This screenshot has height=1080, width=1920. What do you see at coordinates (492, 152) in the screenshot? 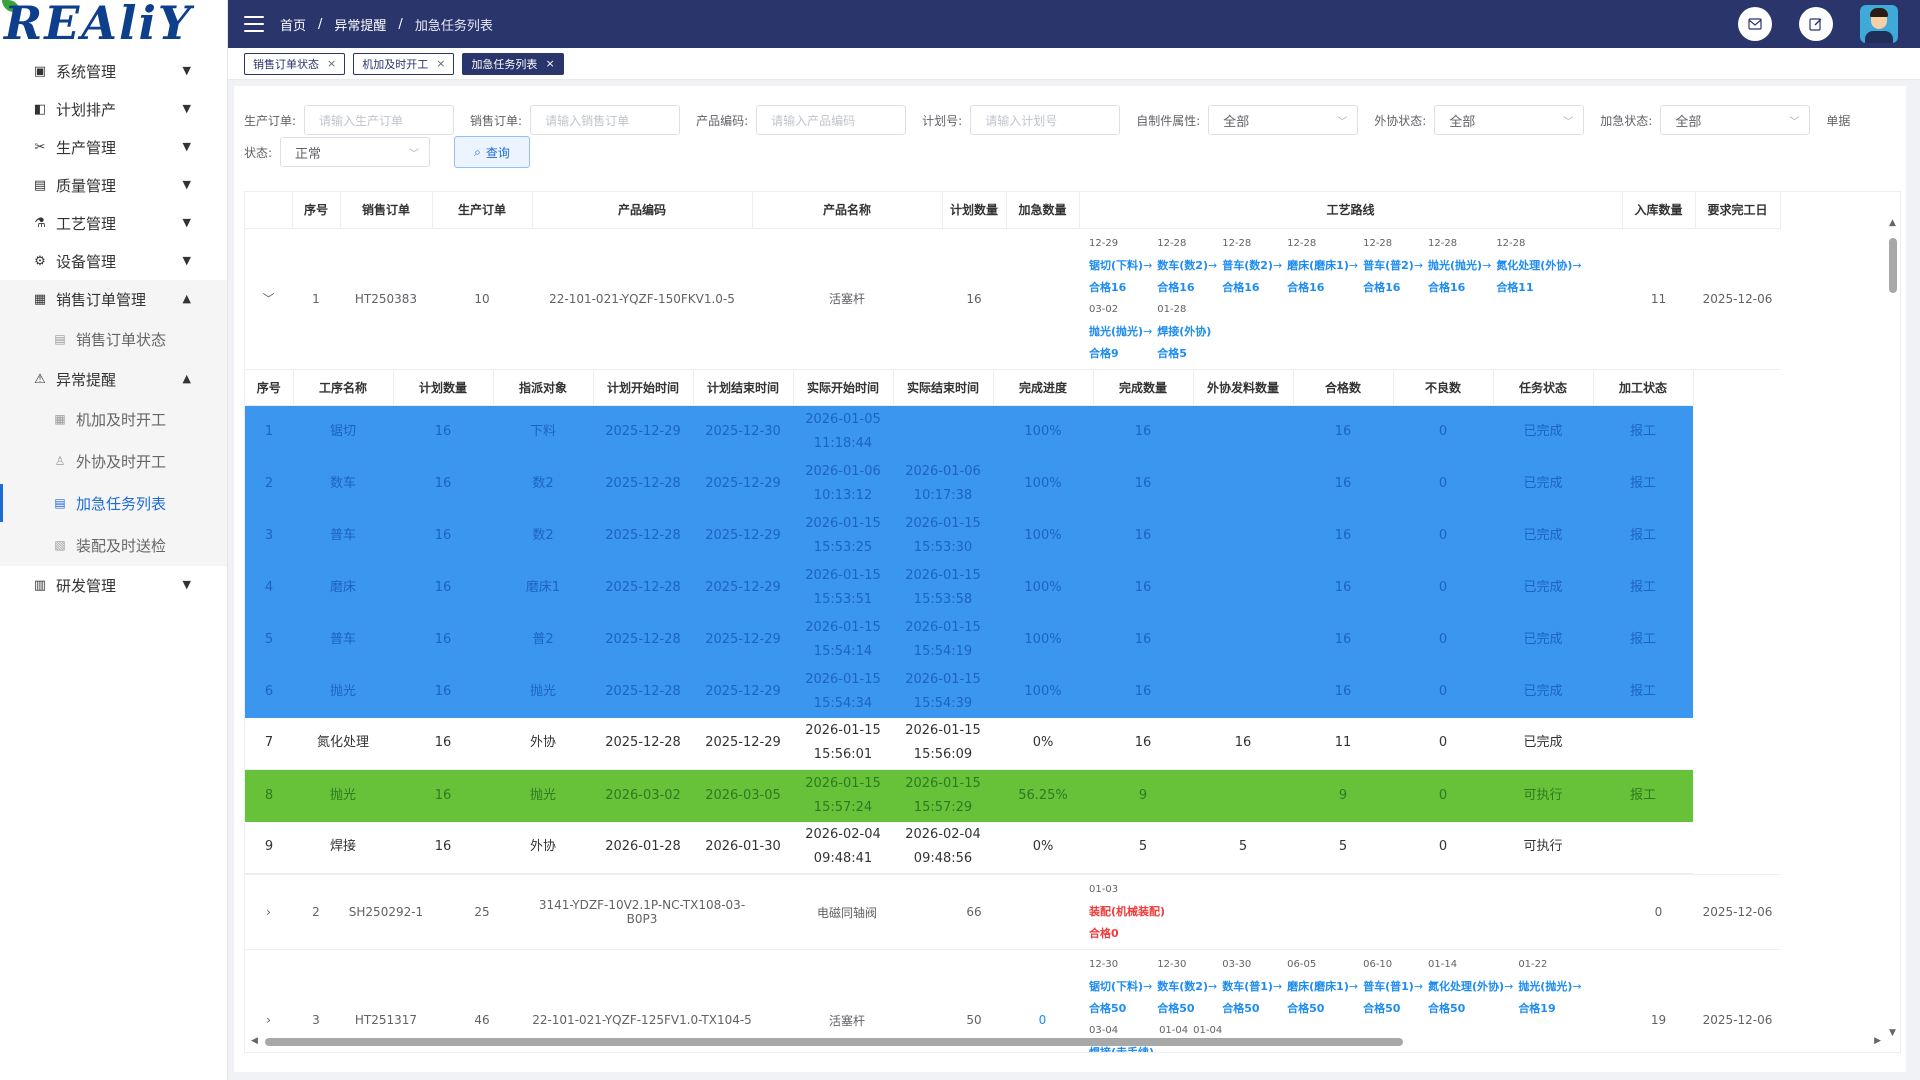
I see `query-button: ⌕ 查询` at bounding box center [492, 152].